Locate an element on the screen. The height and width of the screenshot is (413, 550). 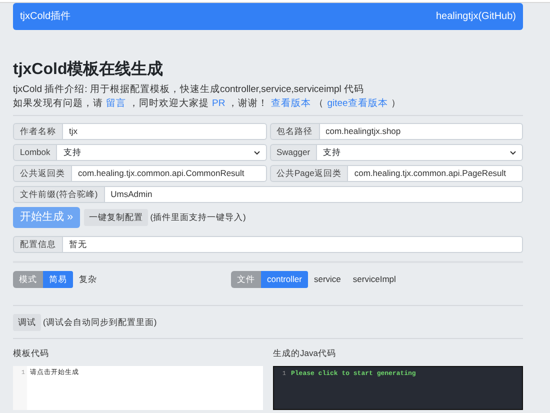
field-label: 配置信息 is located at coordinates (38, 244).